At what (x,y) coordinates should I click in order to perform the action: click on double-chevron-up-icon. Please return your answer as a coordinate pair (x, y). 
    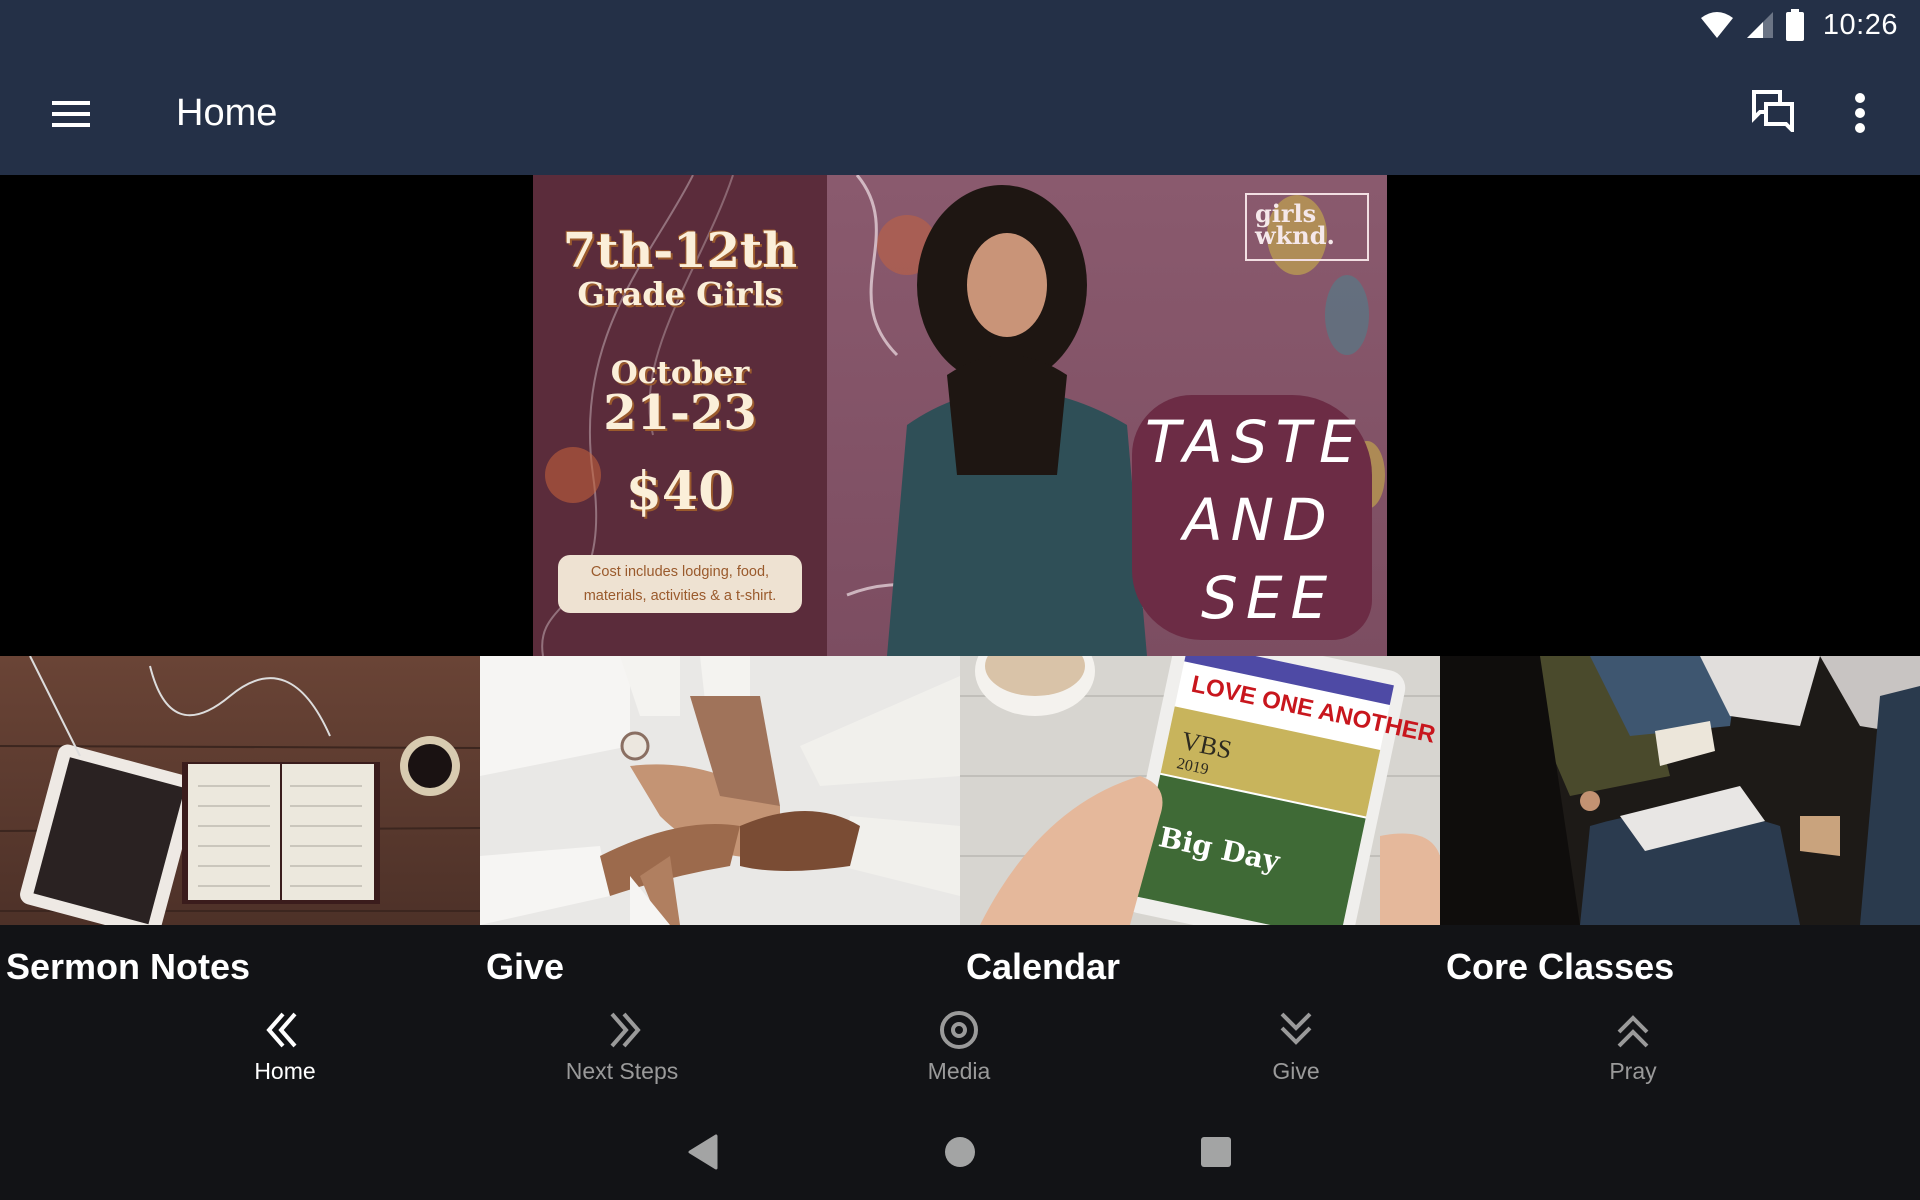
    Looking at the image, I should click on (1633, 1031).